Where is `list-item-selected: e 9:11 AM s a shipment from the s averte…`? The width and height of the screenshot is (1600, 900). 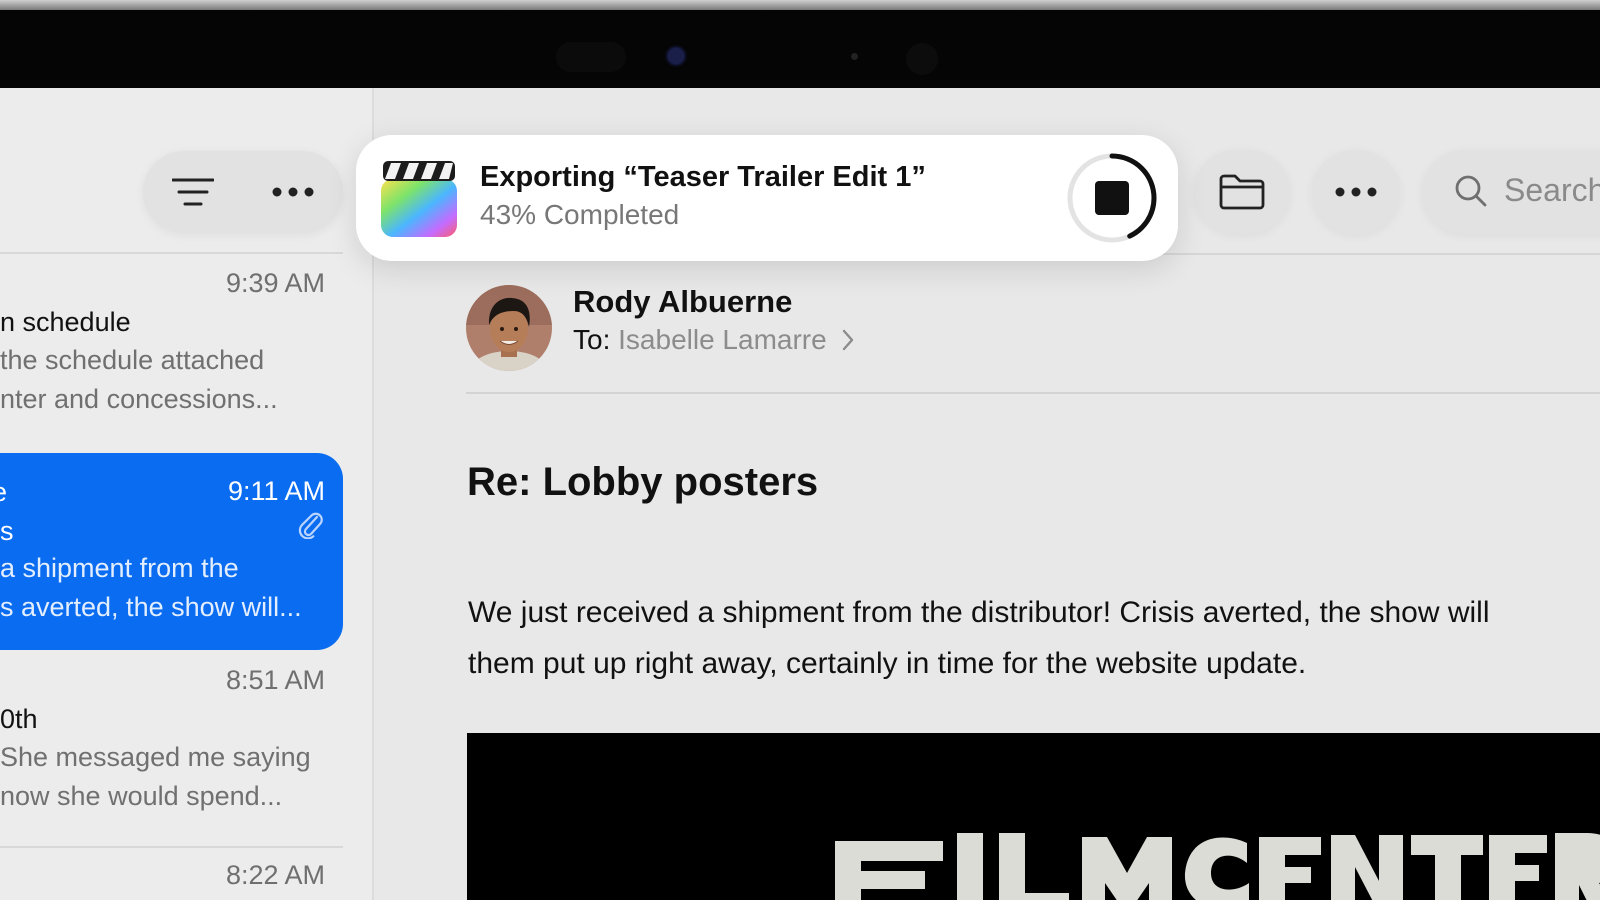
list-item-selected: e 9:11 AM s a shipment from the s averte… is located at coordinates (171, 551).